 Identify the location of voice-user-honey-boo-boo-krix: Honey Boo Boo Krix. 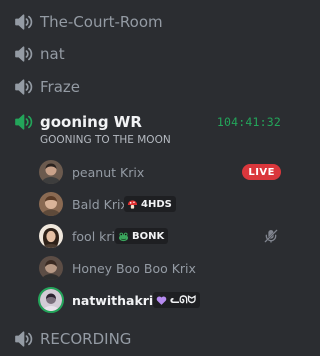
(160, 268).